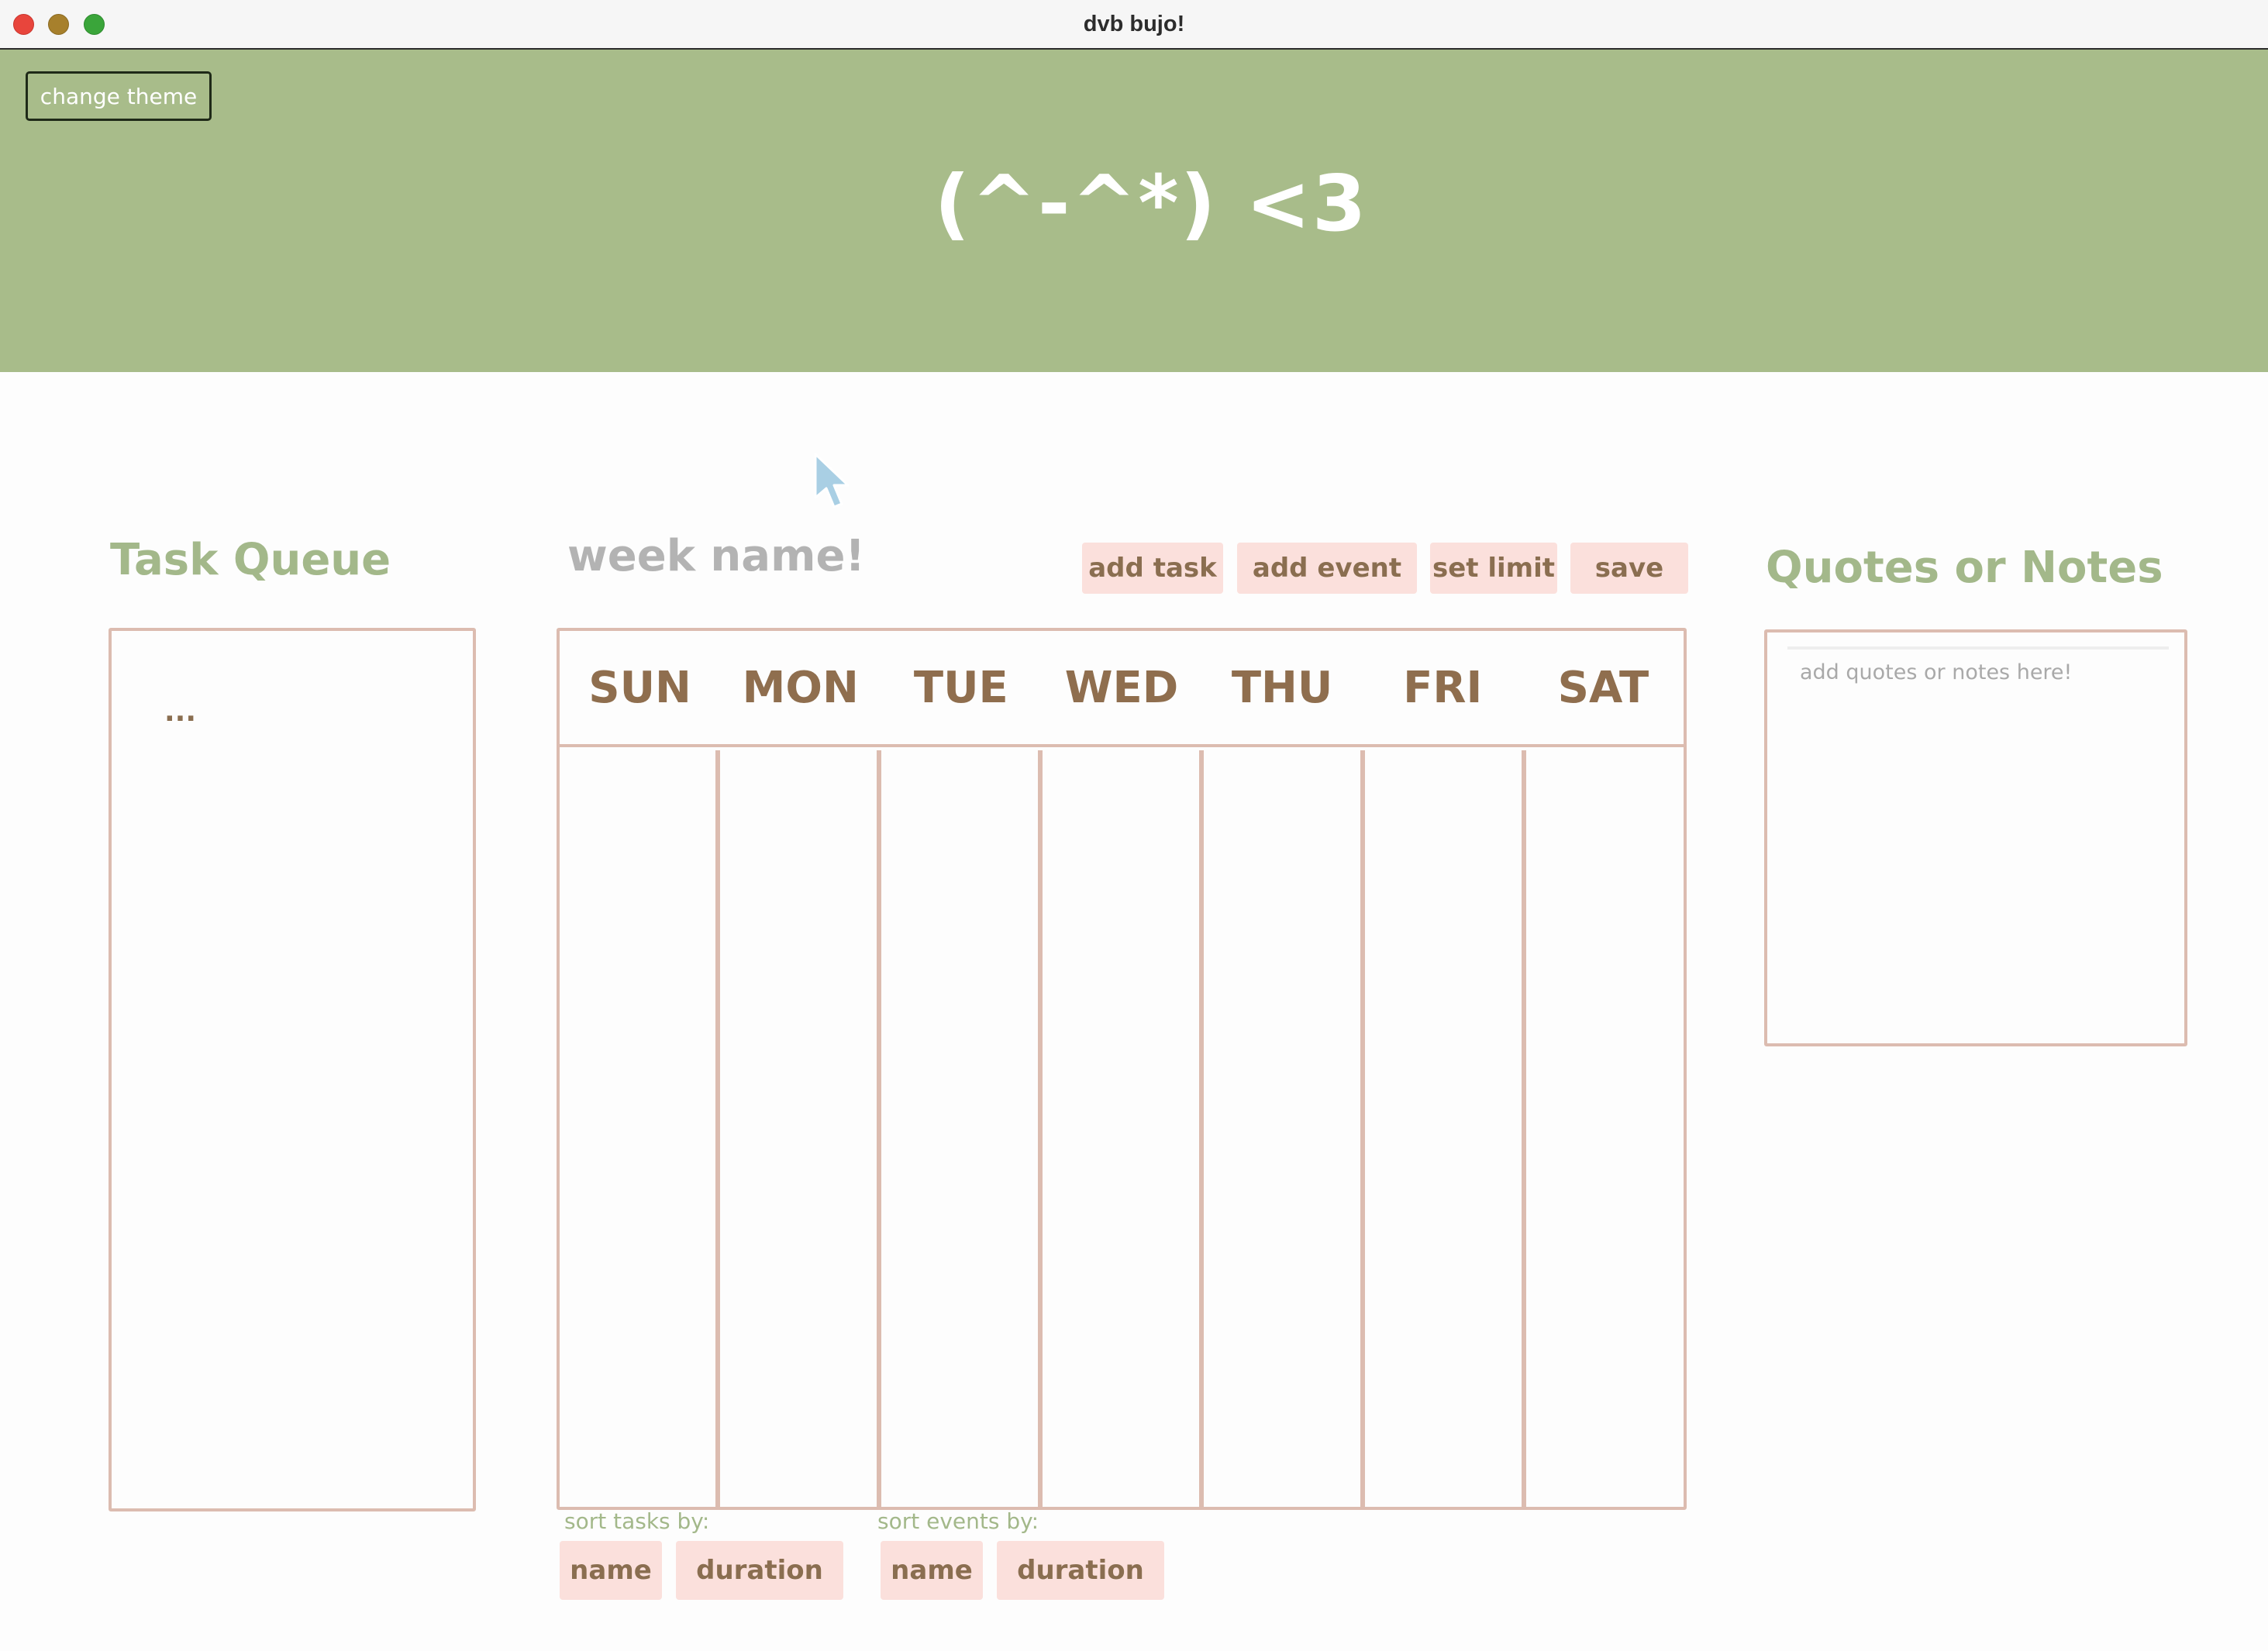 The width and height of the screenshot is (2268, 1651). Describe the element at coordinates (1080, 1570) in the screenshot. I see `sort-events-duration-button: duration` at that location.